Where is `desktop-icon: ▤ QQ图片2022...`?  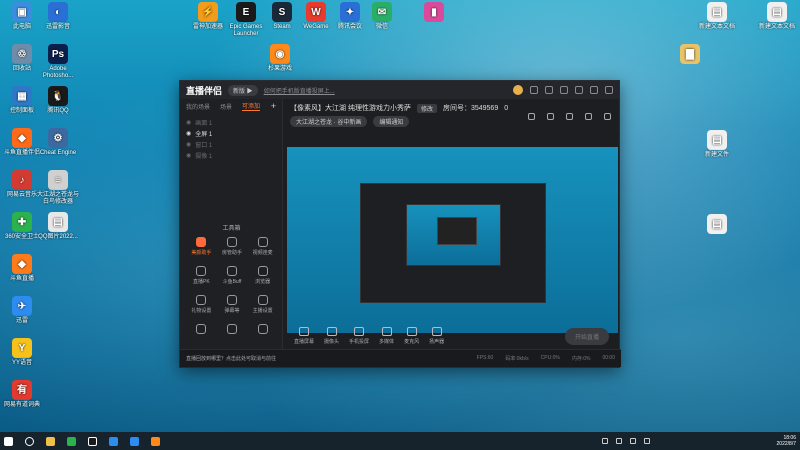 desktop-icon: ▤ QQ图片2022... is located at coordinates (58, 226).